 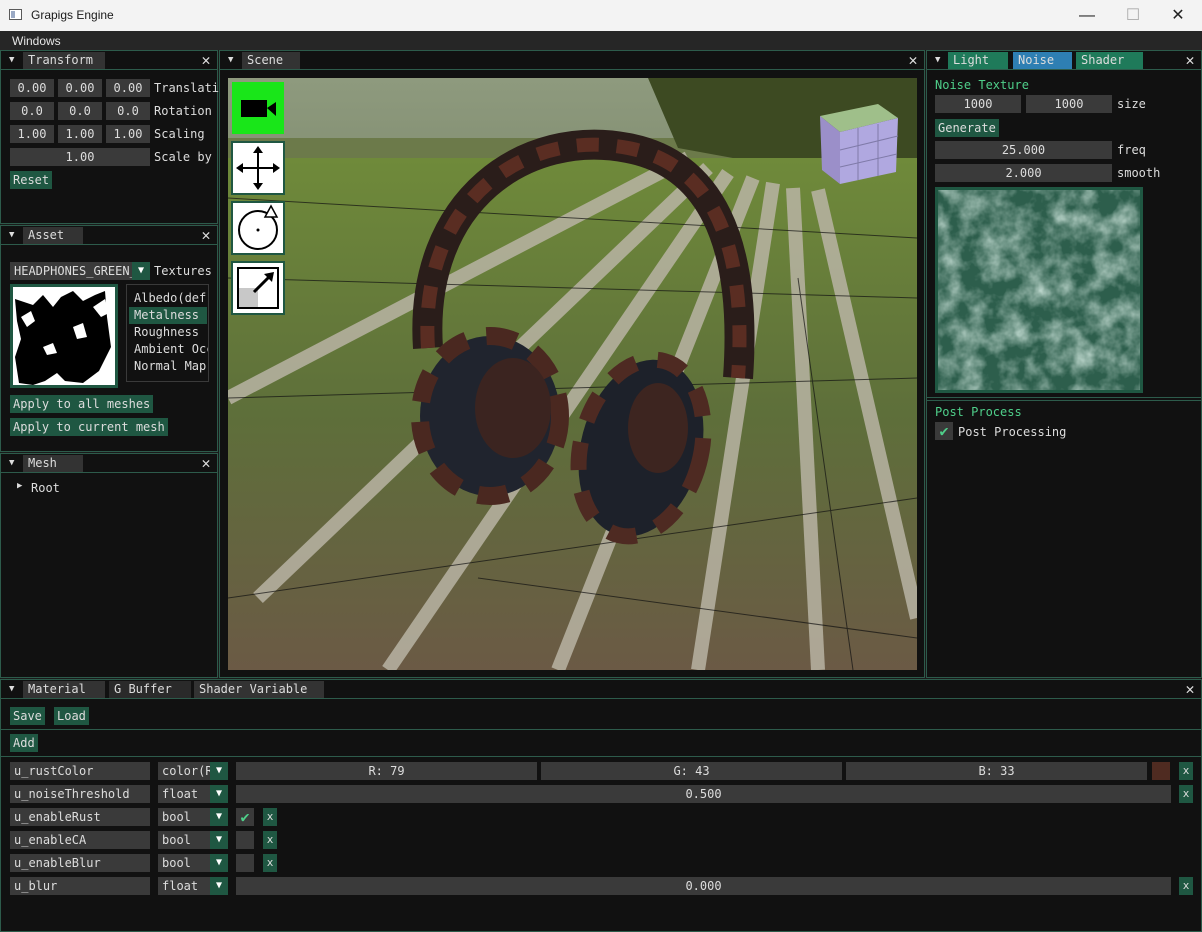 I want to click on minimize-button: —, so click(x=1087, y=15).